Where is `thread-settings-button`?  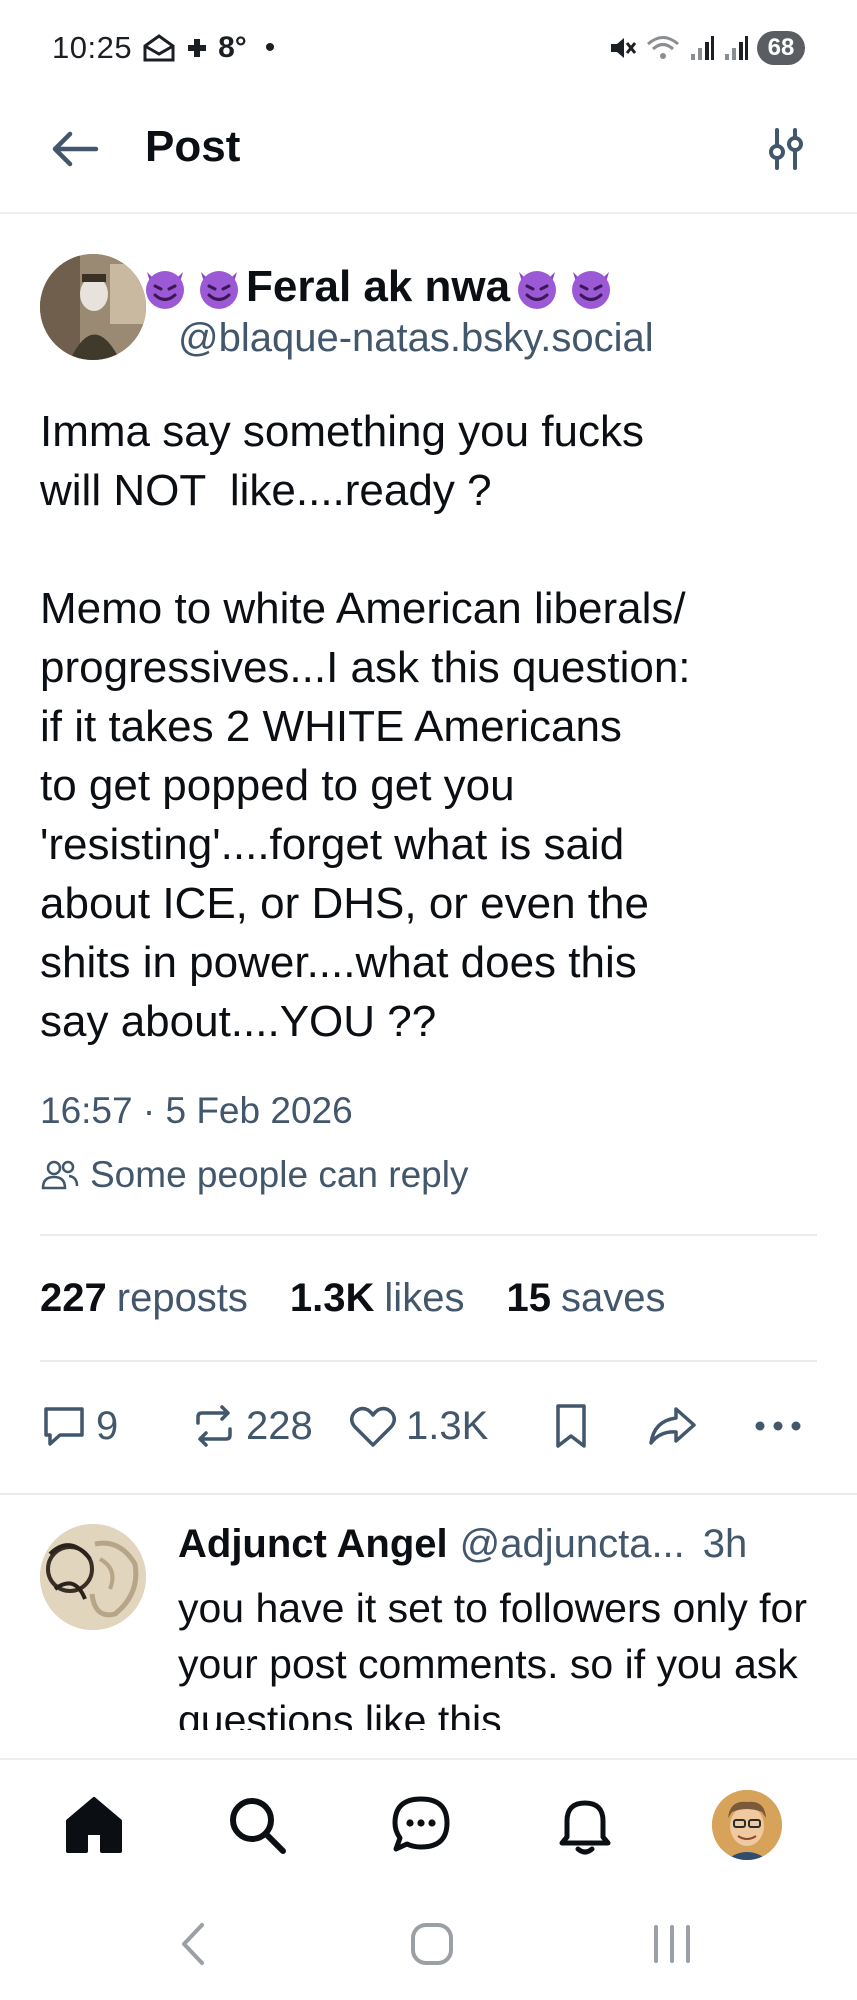
thread-settings-button is located at coordinates (786, 149).